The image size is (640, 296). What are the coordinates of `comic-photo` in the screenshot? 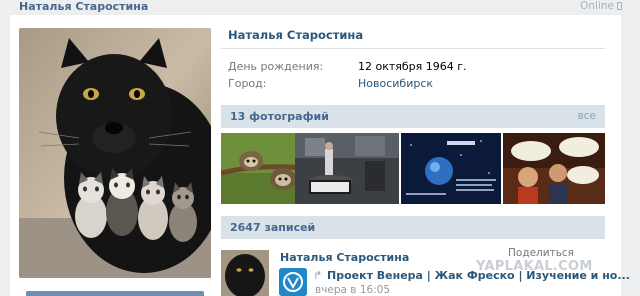 It's located at (554, 168).